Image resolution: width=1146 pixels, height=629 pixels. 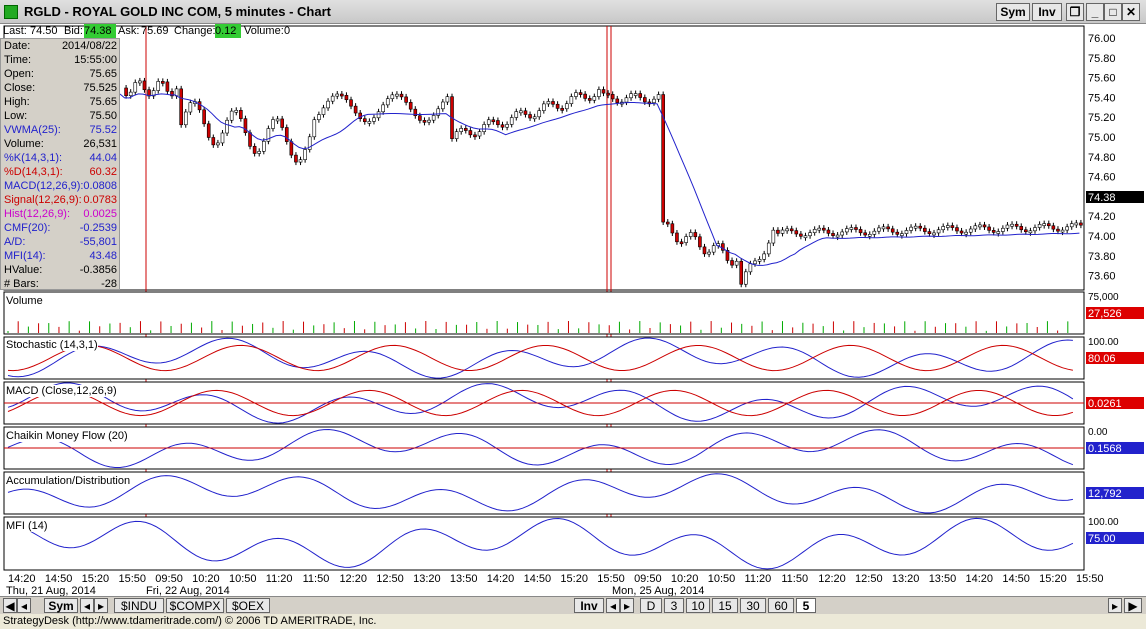 What do you see at coordinates (100, 186) in the screenshot?
I see `info-value: 0.0808` at bounding box center [100, 186].